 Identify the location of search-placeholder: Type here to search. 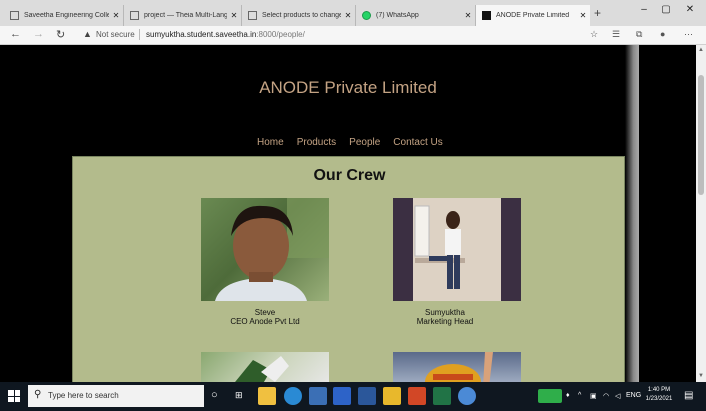
(83, 395).